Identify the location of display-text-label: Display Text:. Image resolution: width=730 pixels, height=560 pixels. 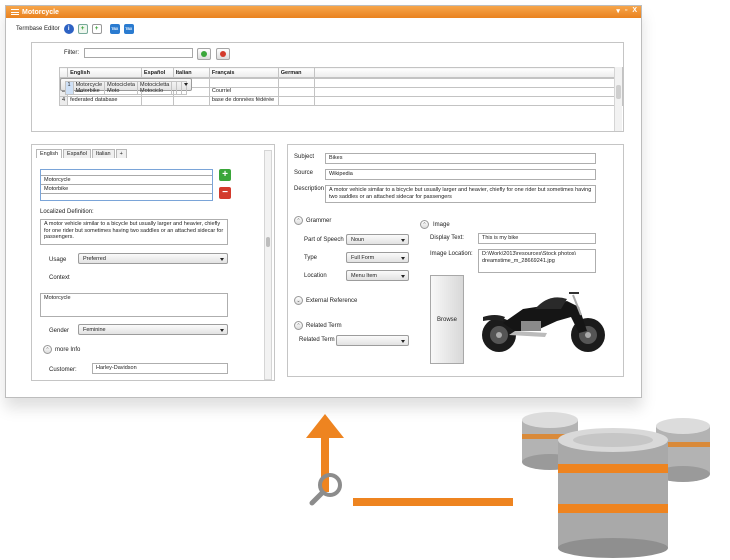
(447, 238).